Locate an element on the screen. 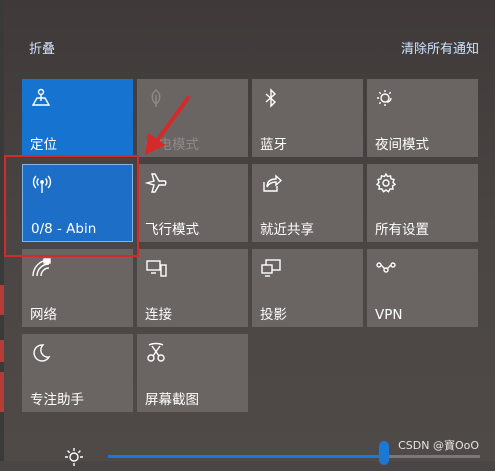 The image size is (495, 471). tile-screen-snip: 屏幕截图 is located at coordinates (192, 373).